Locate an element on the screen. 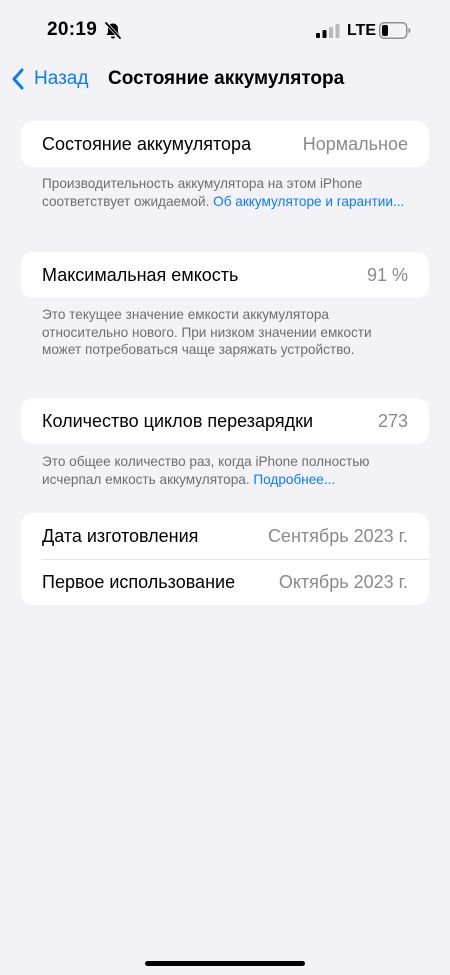 This screenshot has height=975, width=450. status-time: 20:19 is located at coordinates (72, 29).